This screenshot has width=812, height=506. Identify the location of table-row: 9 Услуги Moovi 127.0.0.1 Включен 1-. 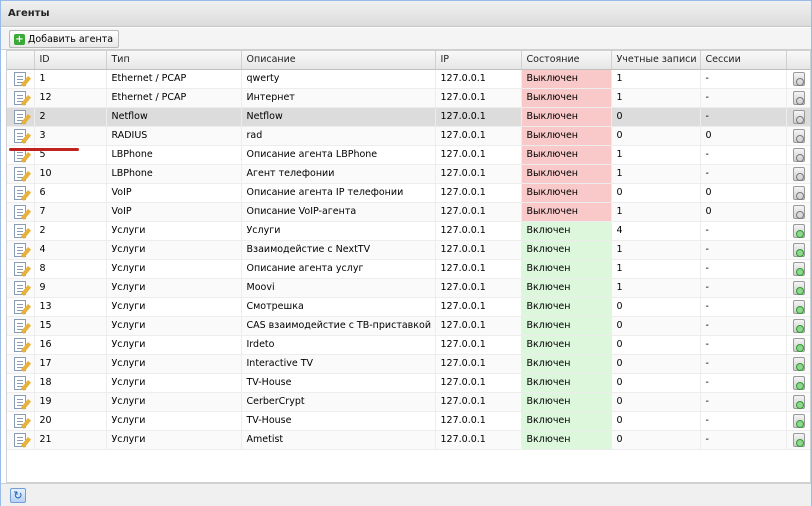
(408, 288).